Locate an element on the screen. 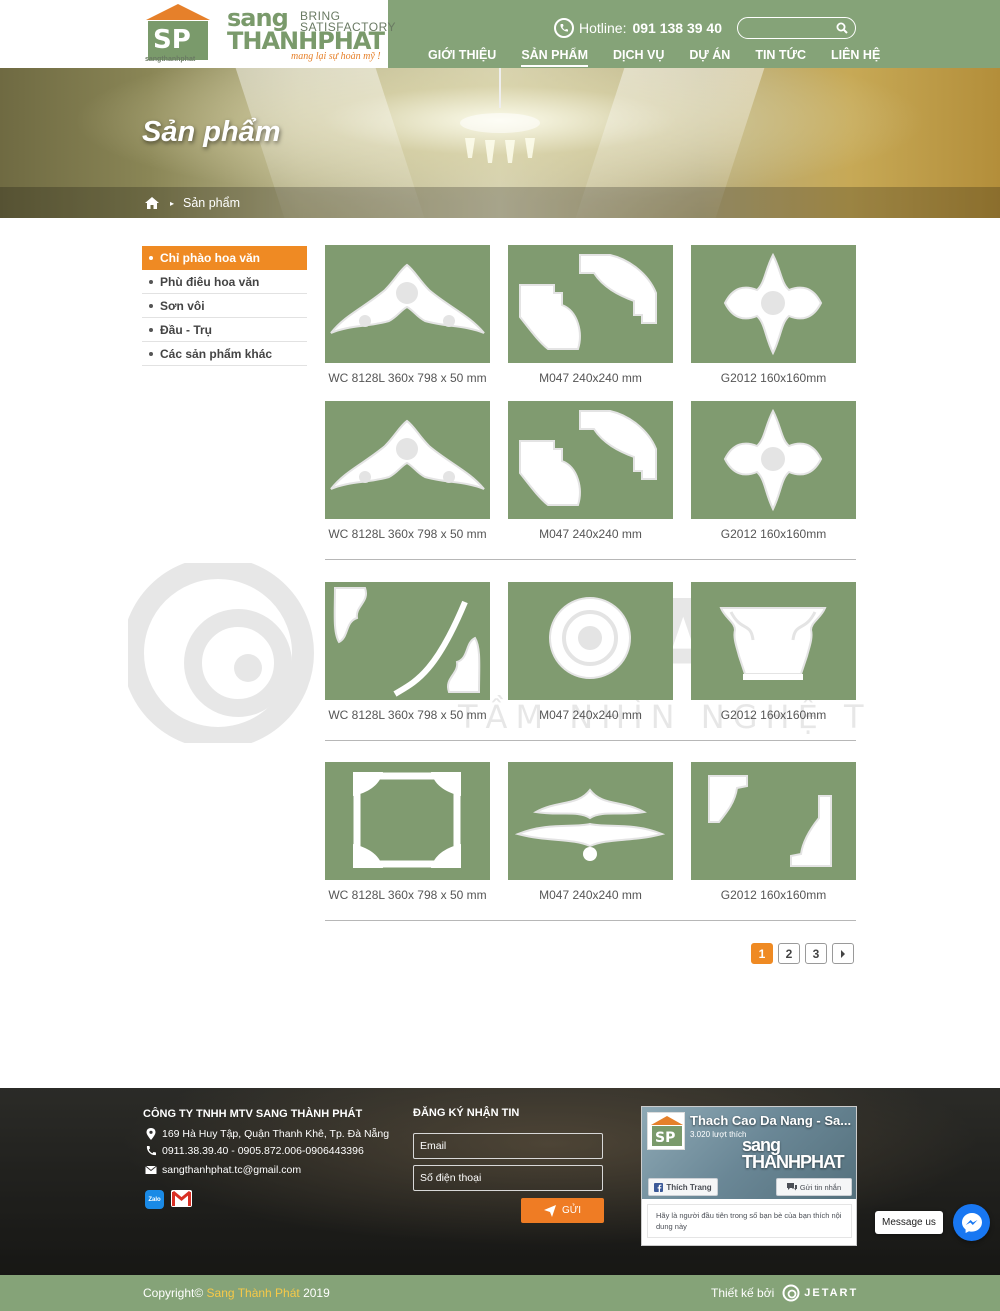 The height and width of the screenshot is (1311, 1000). page-button-3: 3 is located at coordinates (816, 953).